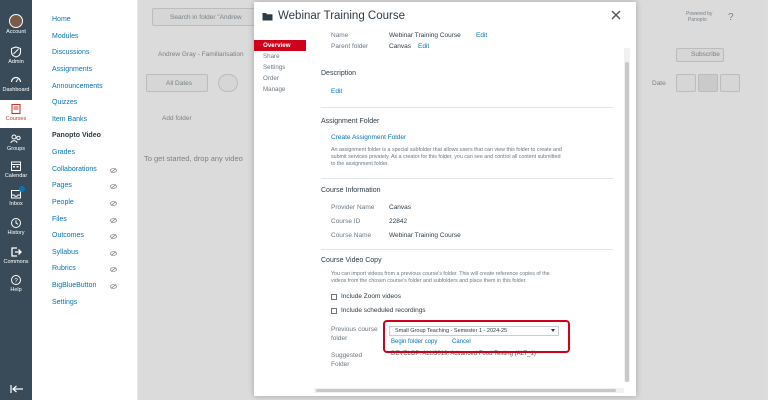  What do you see at coordinates (69, 119) in the screenshot?
I see `course-nav-item-banks: Item Banks` at bounding box center [69, 119].